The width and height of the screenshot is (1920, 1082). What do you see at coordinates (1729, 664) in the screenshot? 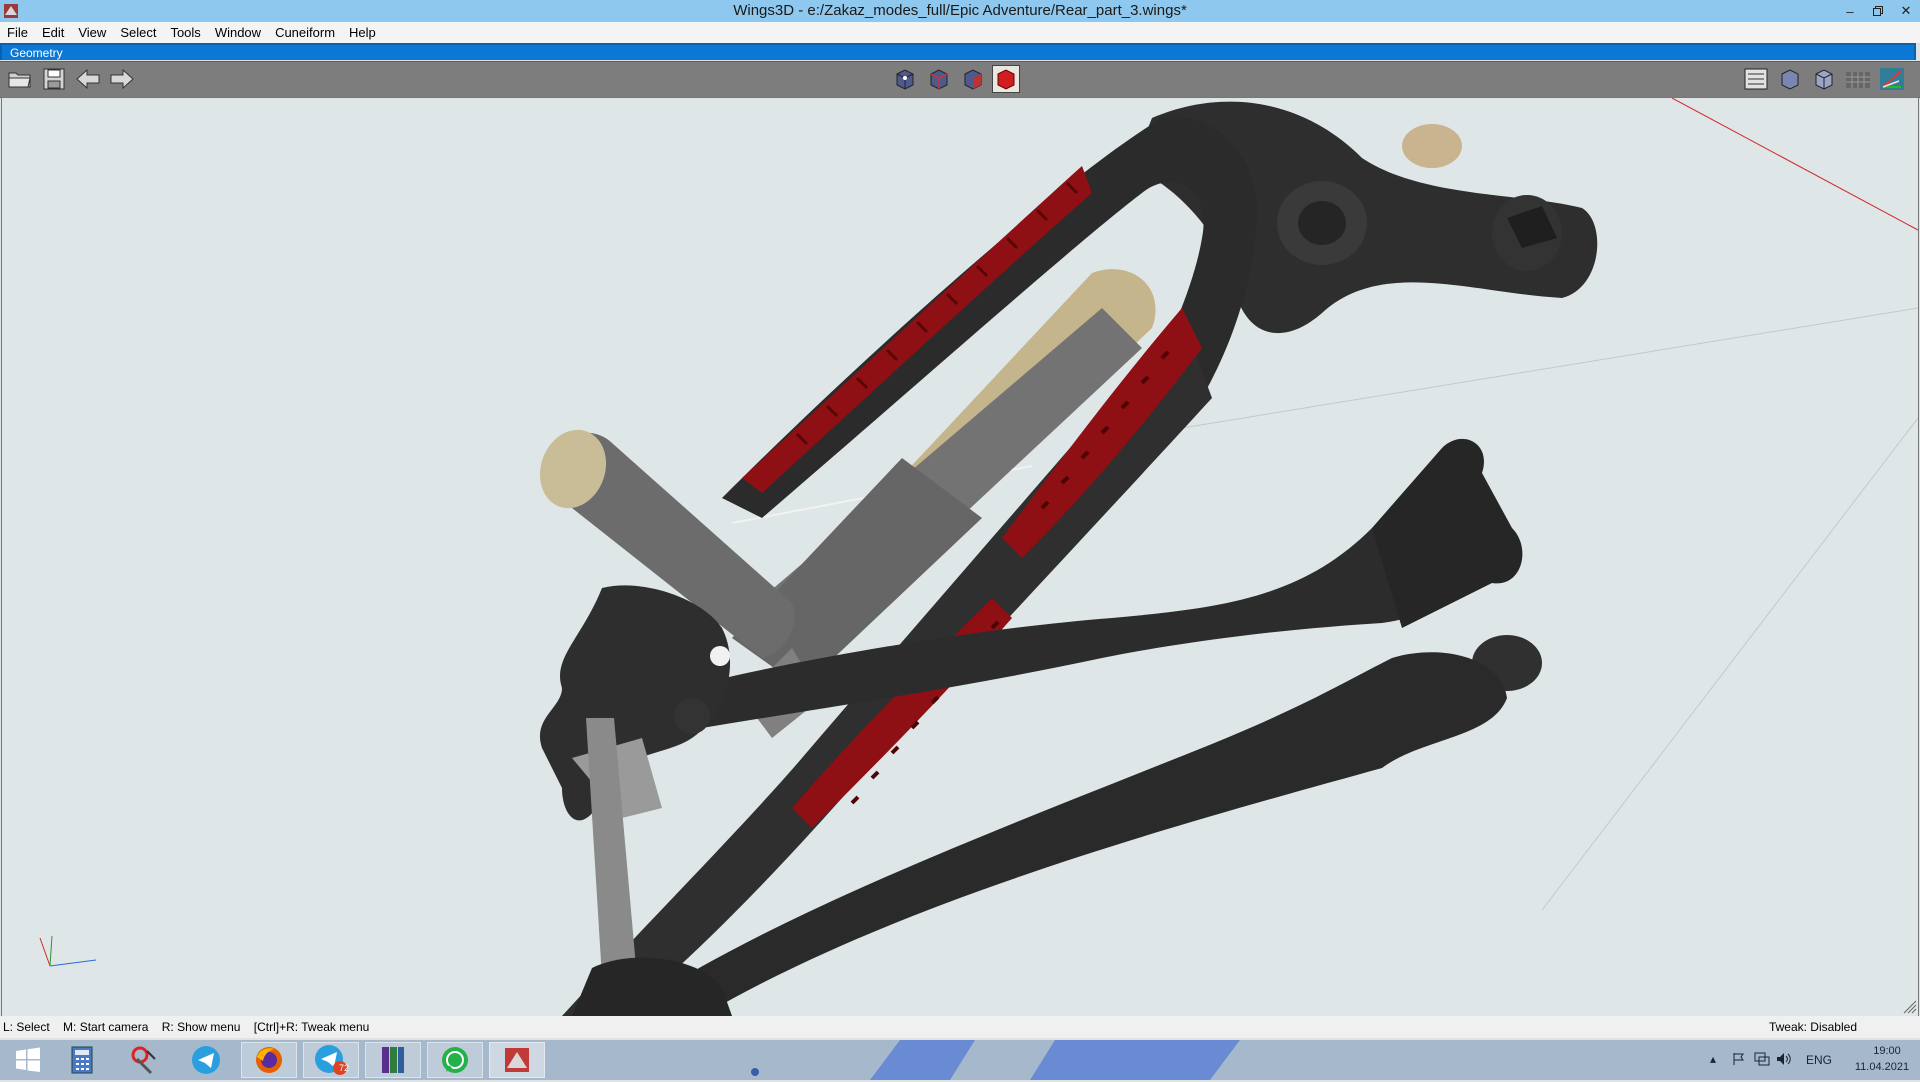
I see `grid-guide-line` at bounding box center [1729, 664].